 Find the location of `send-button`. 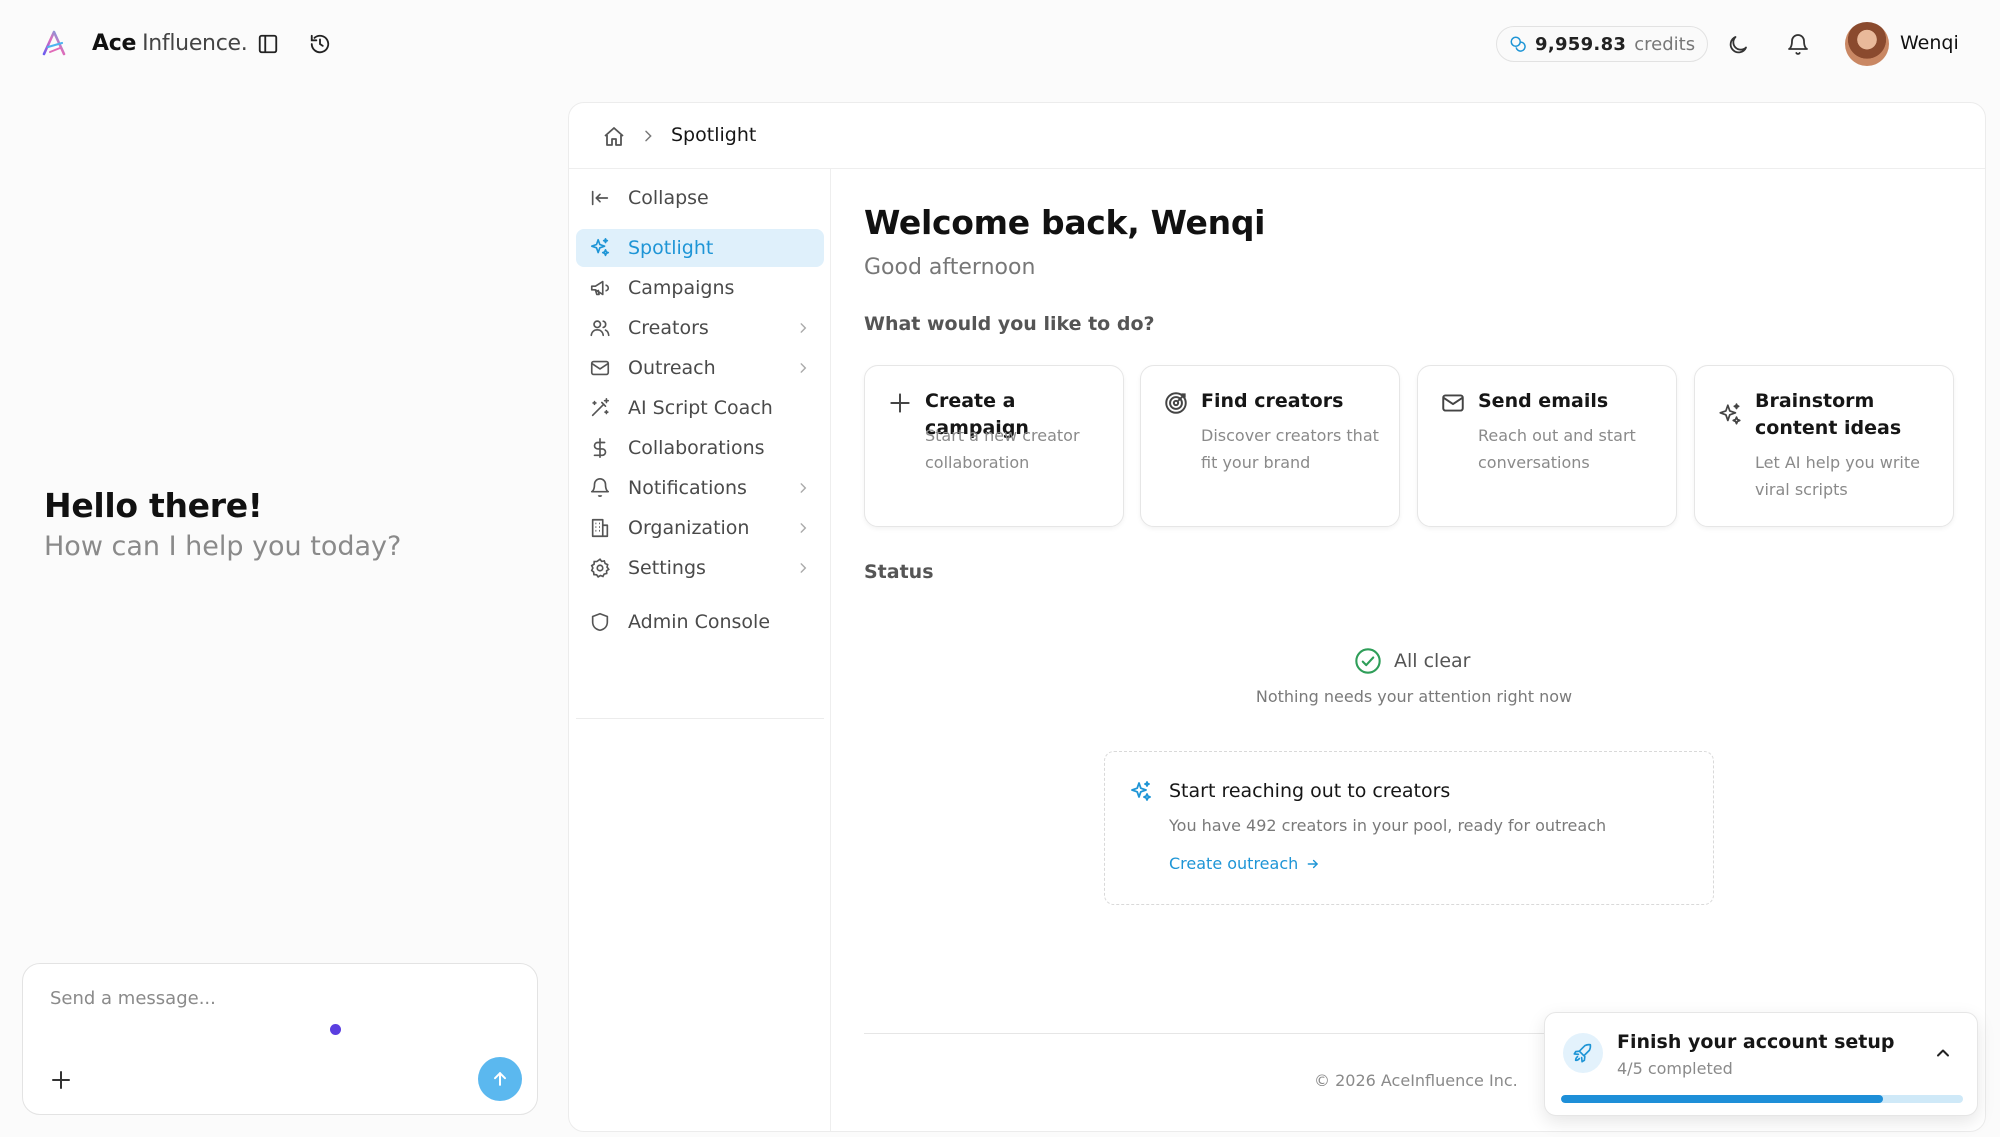

send-button is located at coordinates (500, 1079).